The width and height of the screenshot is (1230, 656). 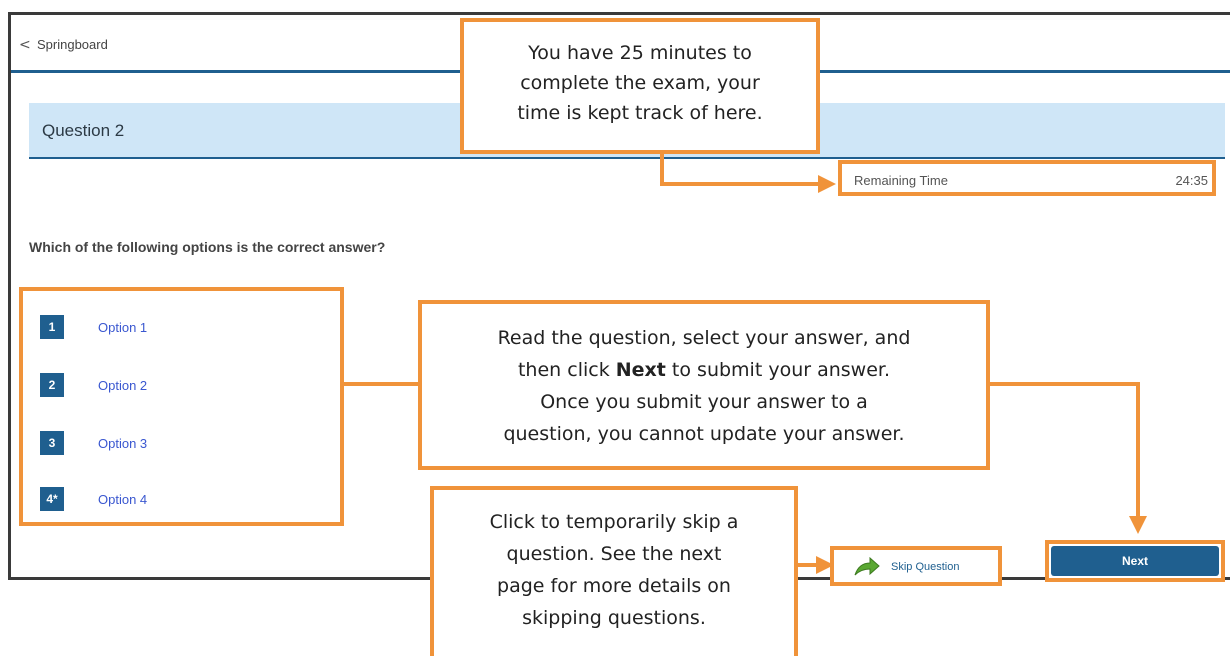 I want to click on callout-line: question, you cannot update your answer., so click(x=704, y=434).